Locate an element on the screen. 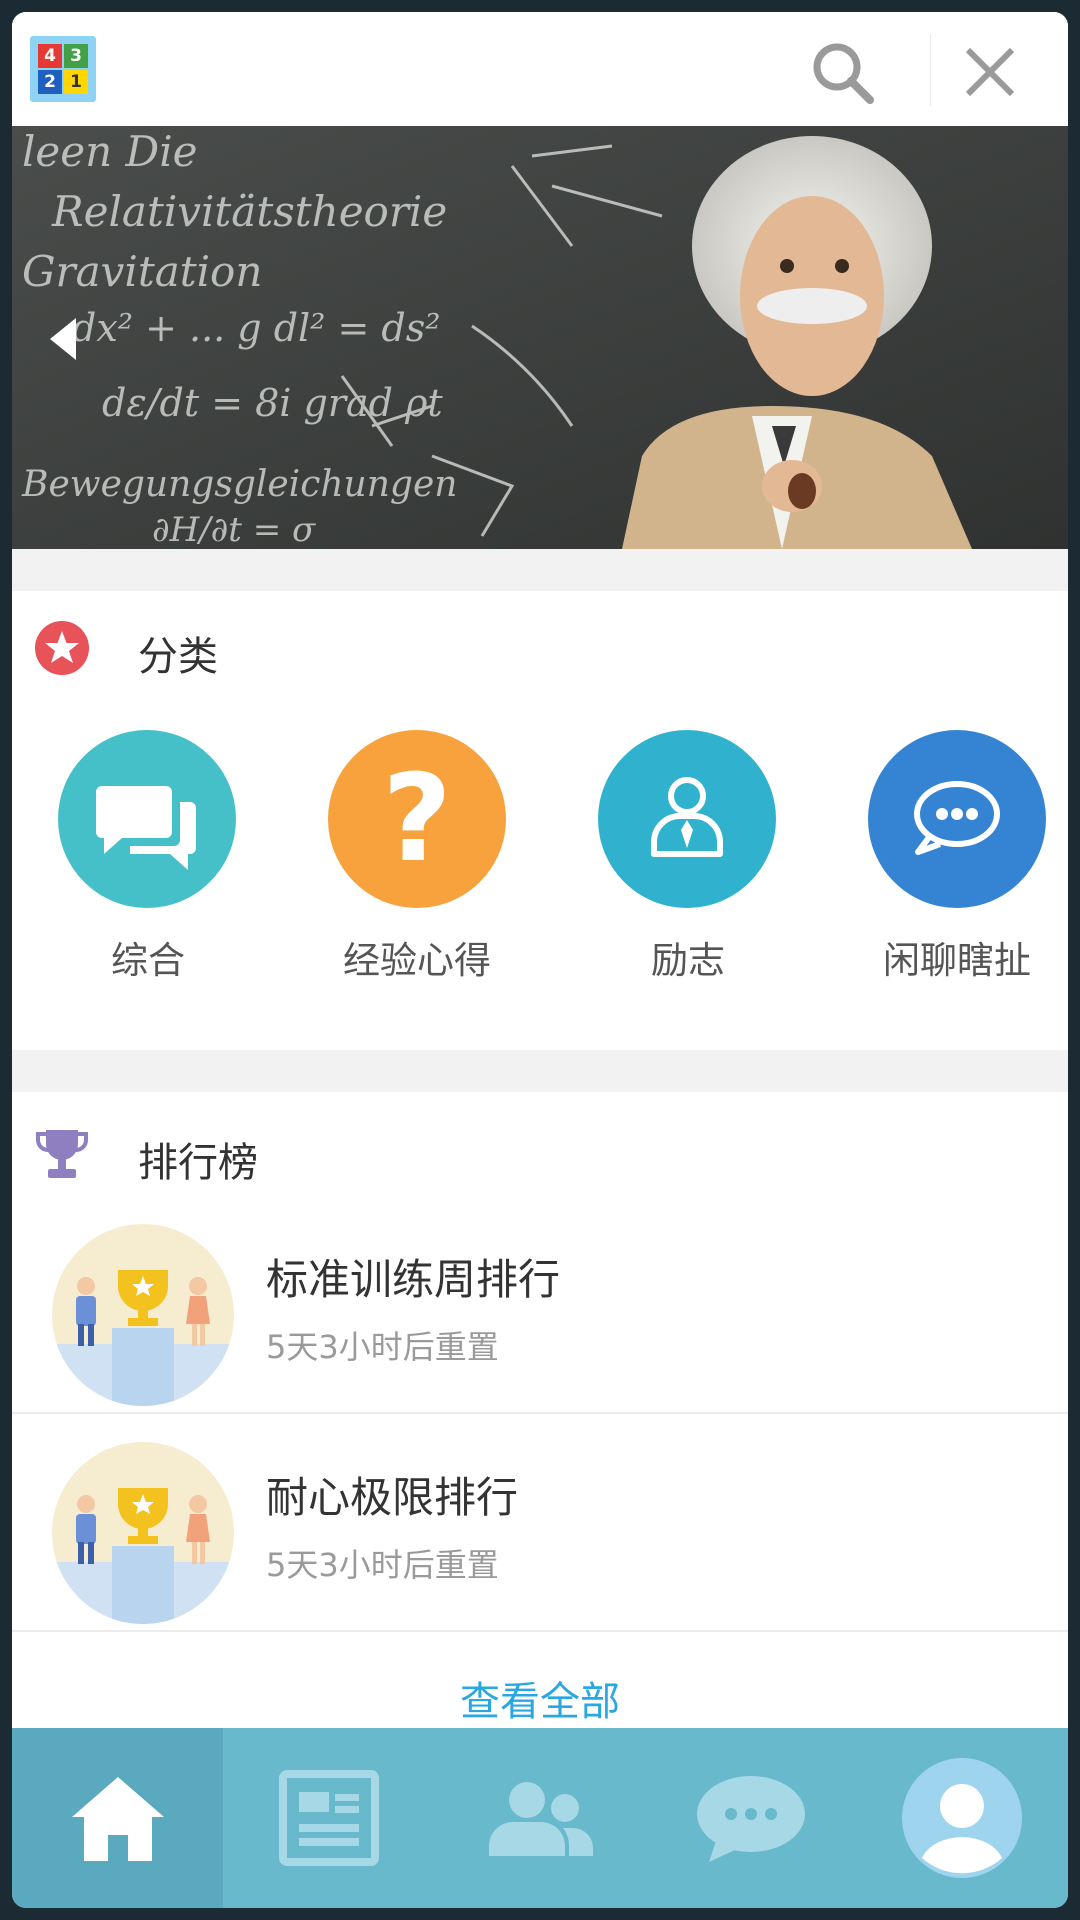 The image size is (1080, 1920). star-icon is located at coordinates (62, 648).